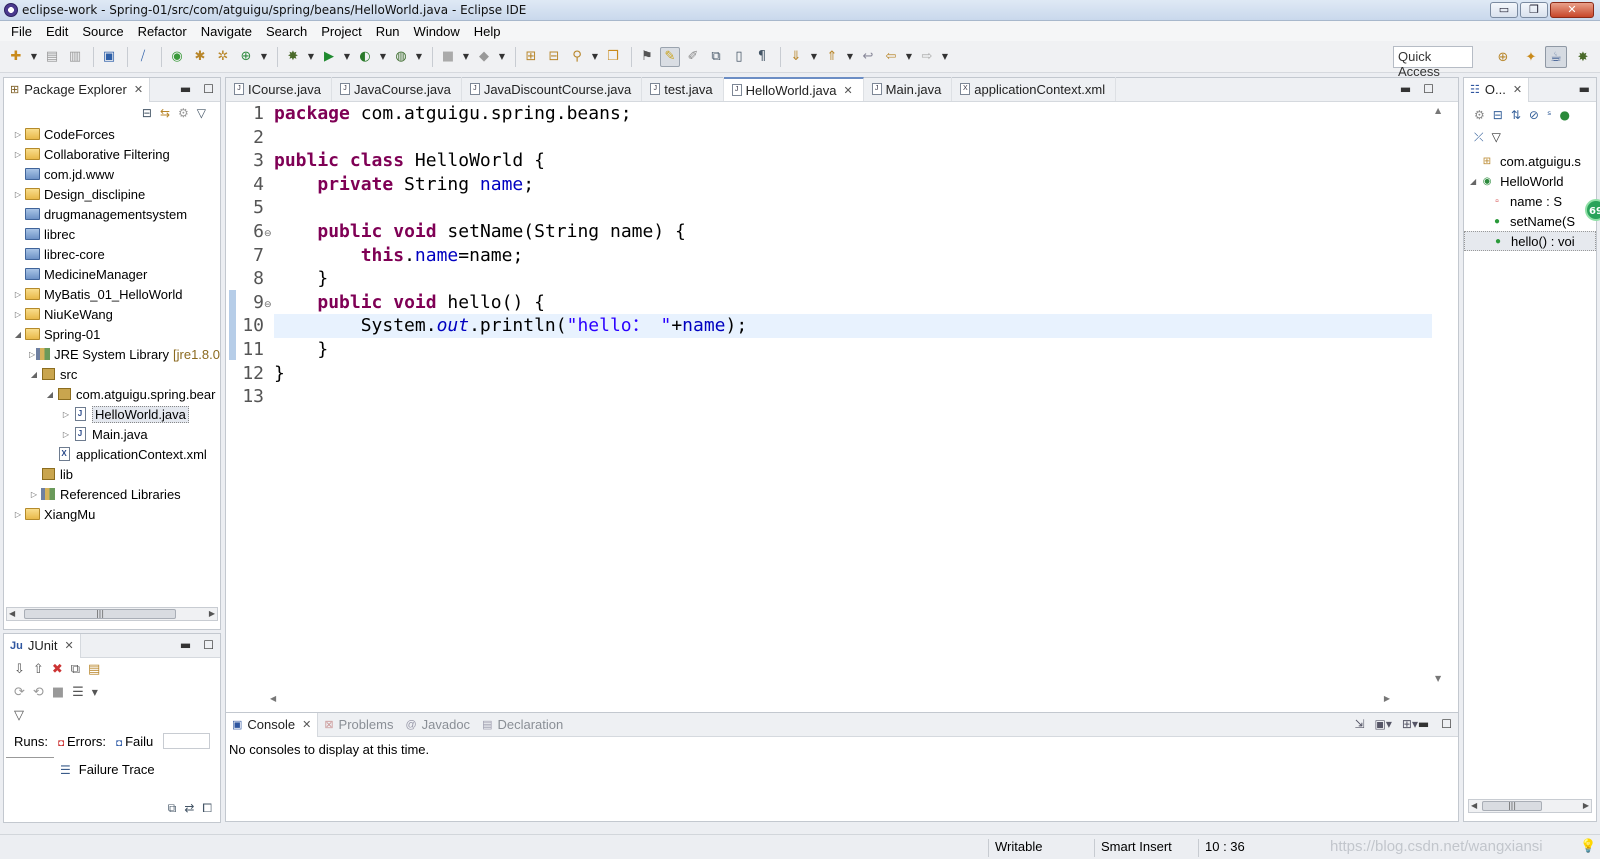 The image size is (1600, 859). What do you see at coordinates (448, 57) in the screenshot?
I see `stop-icon: ■` at bounding box center [448, 57].